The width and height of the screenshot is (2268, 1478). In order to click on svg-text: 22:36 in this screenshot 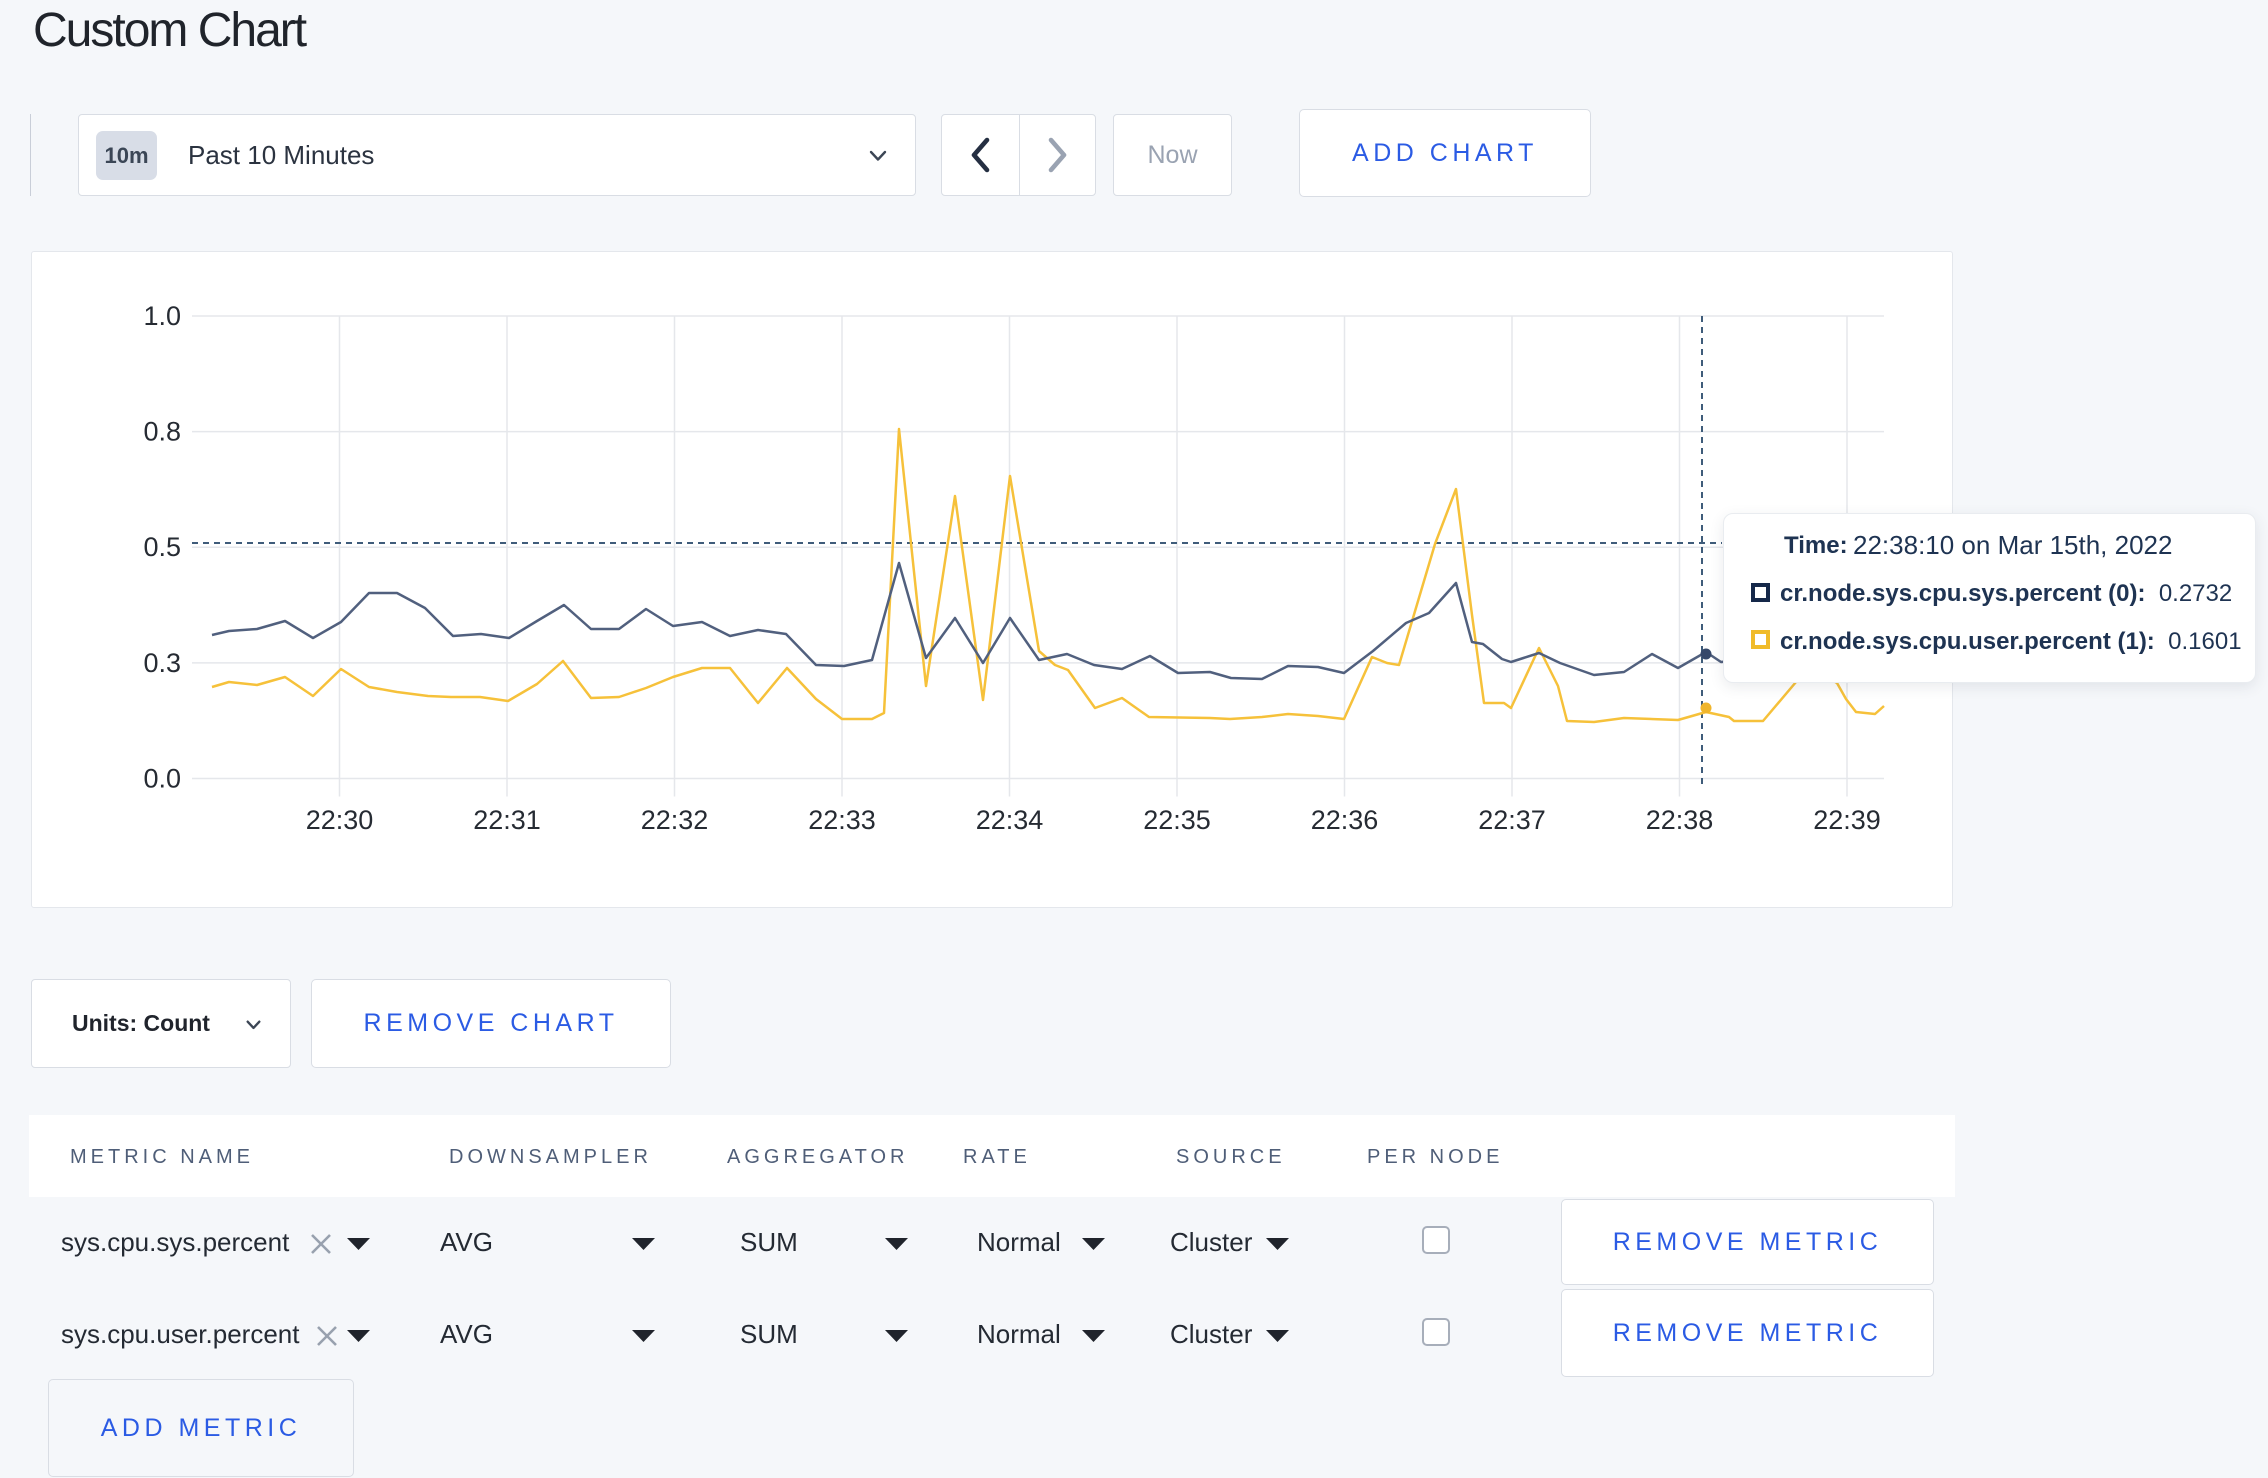, I will do `click(1345, 820)`.